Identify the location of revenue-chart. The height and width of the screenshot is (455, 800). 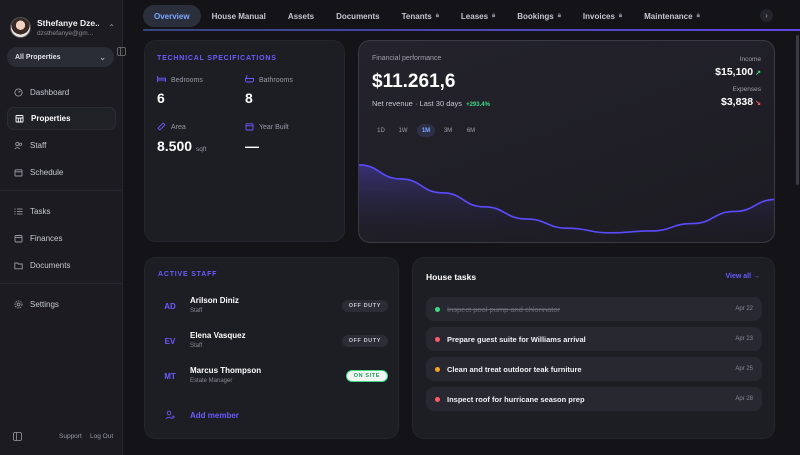
(566, 203).